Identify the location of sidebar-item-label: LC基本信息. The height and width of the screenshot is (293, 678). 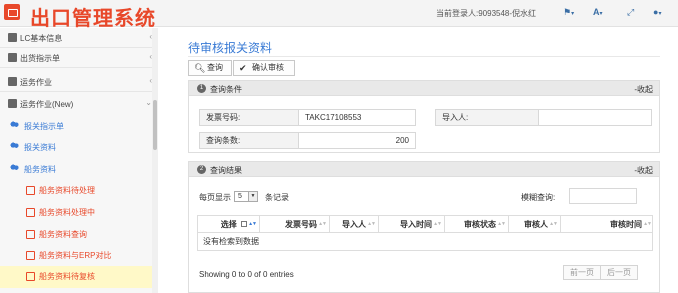
(41, 38).